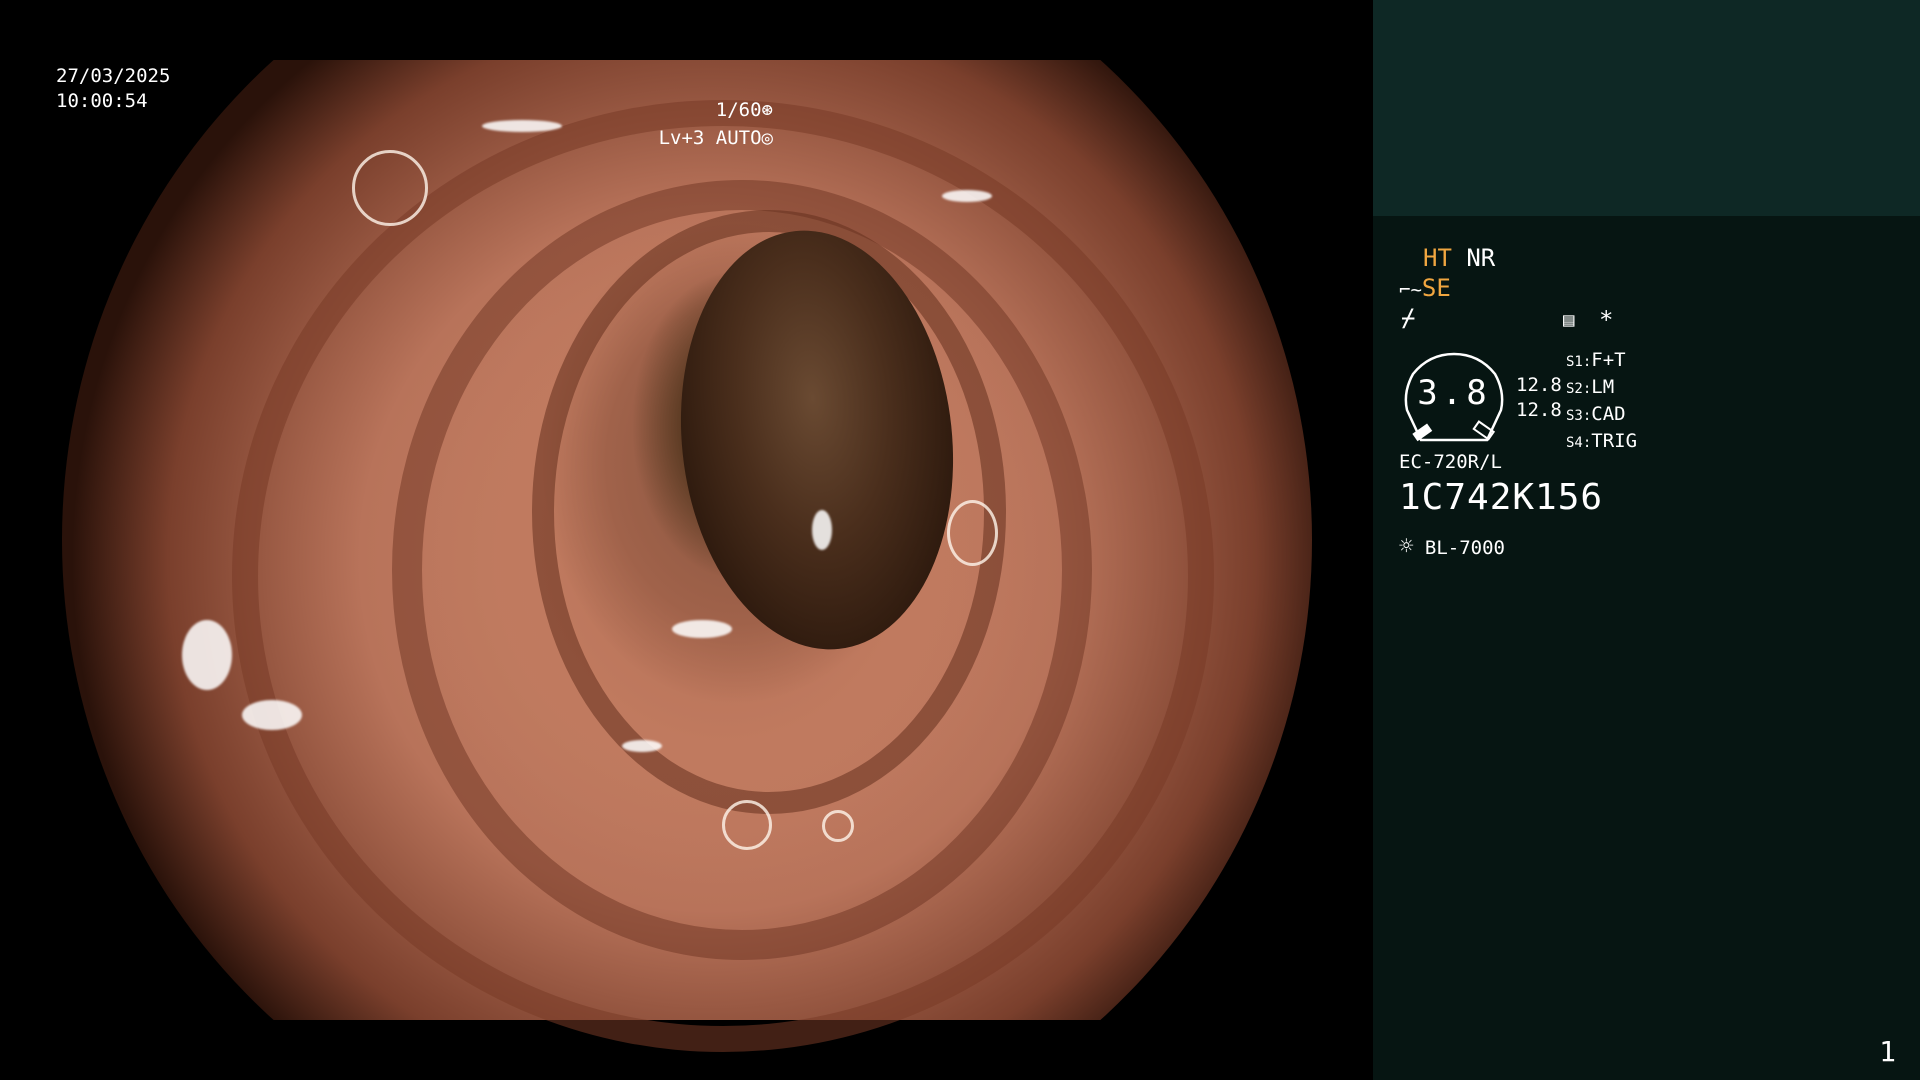 The height and width of the screenshot is (1080, 1920). Describe the element at coordinates (767, 138) in the screenshot. I see `iris-icon: ◎` at that location.